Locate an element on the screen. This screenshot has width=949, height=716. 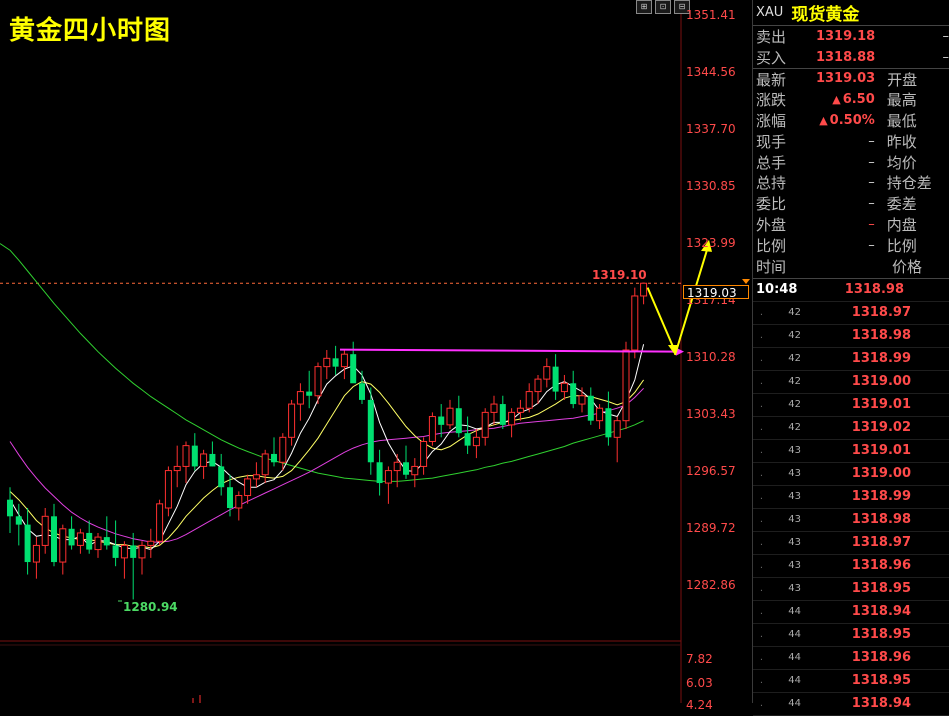
tick-row: . 43 1318.97 is located at coordinates (851, 543).